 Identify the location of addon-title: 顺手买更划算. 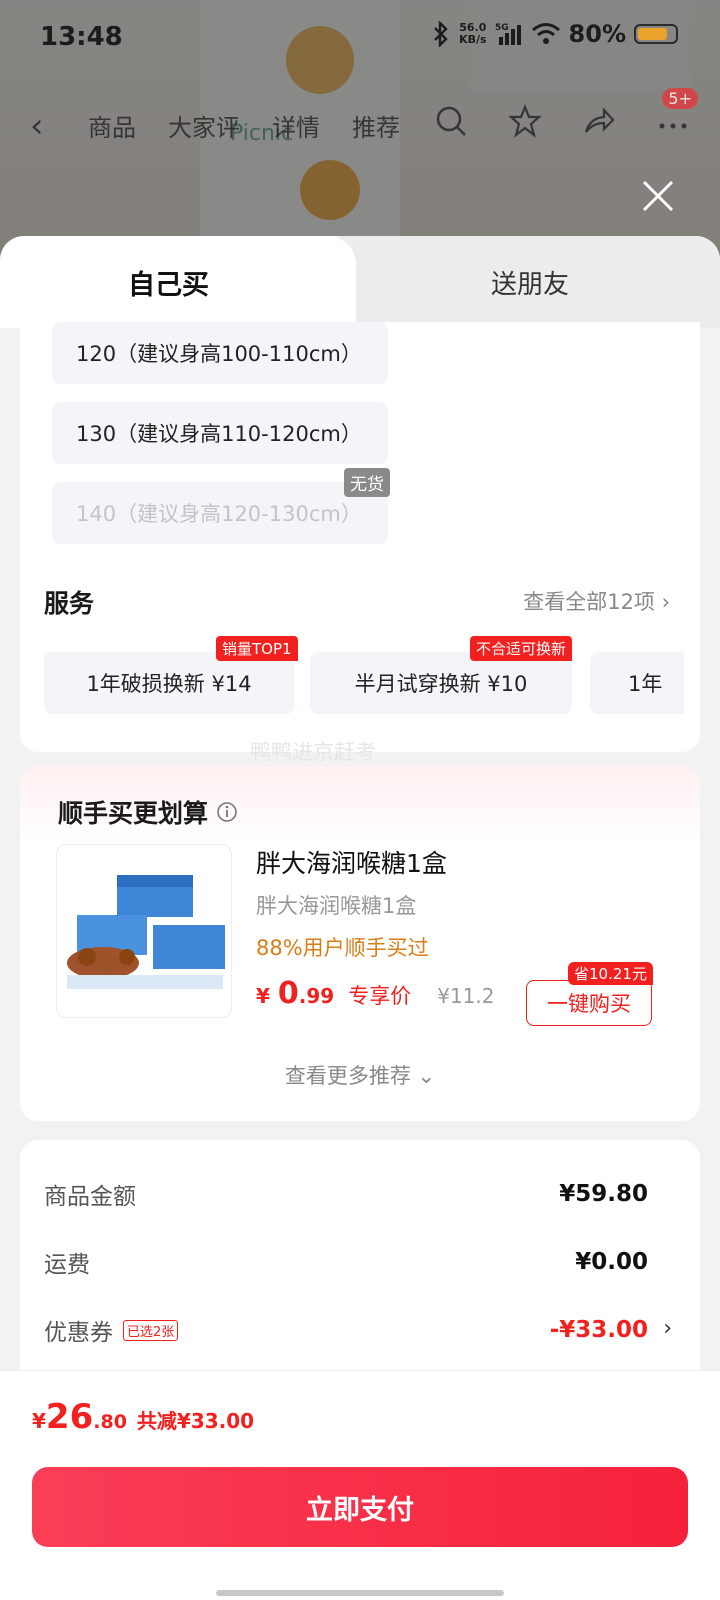
(148, 812).